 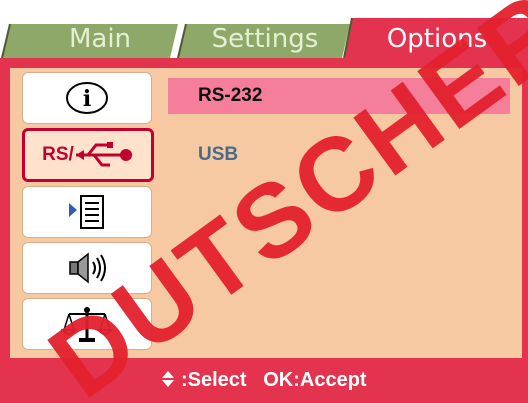 I want to click on svg-text: i, so click(x=87, y=99).